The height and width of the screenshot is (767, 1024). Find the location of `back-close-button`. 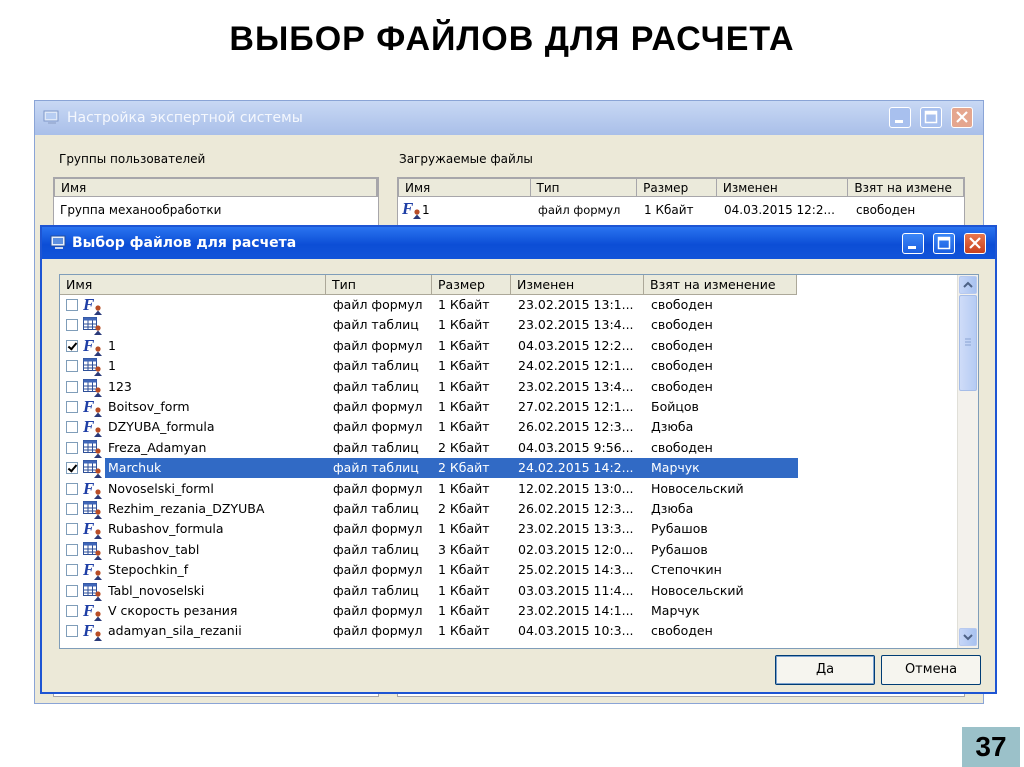

back-close-button is located at coordinates (962, 117).